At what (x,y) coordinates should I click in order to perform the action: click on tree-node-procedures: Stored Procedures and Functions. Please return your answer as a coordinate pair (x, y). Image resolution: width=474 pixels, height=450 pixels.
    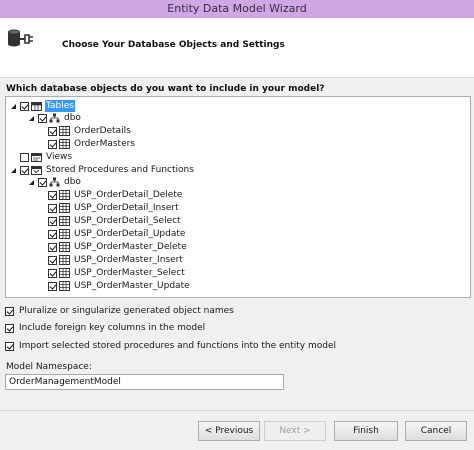
    Looking at the image, I should click on (102, 170).